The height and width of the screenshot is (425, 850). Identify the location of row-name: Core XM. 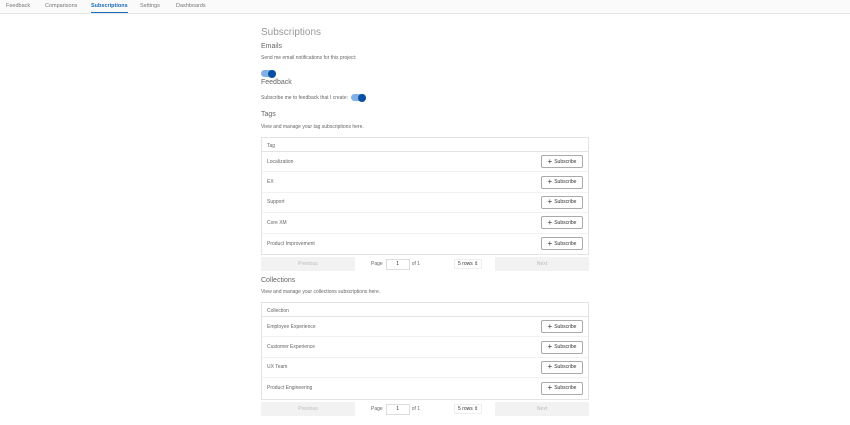
(277, 222).